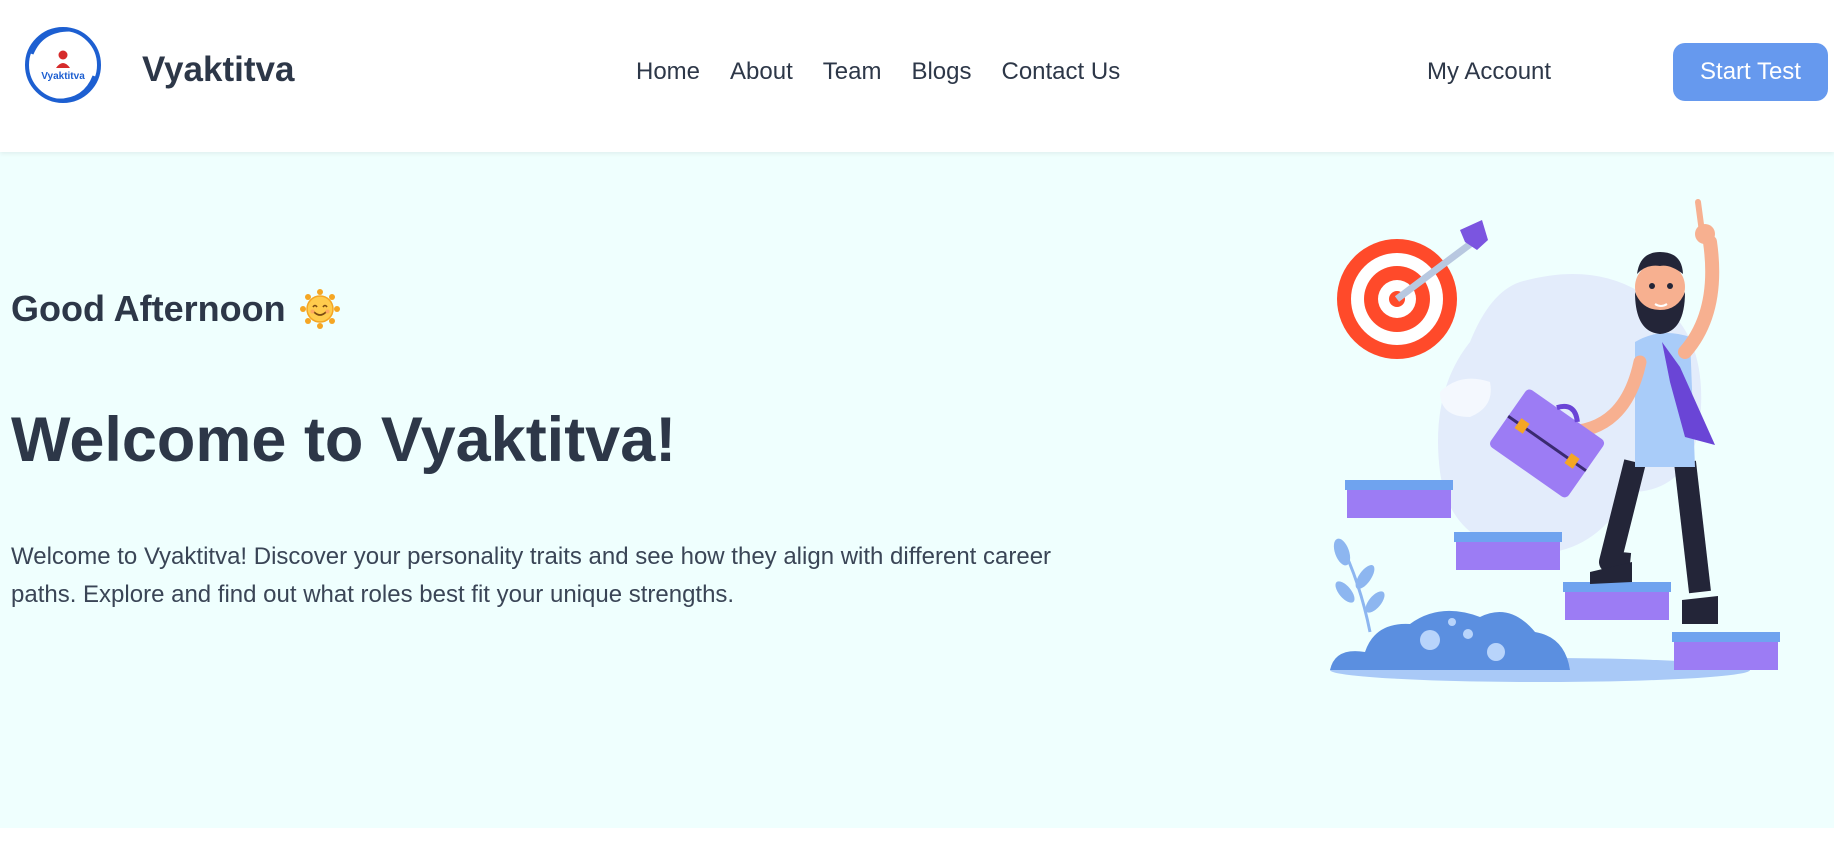 This screenshot has height=862, width=1834. I want to click on career-growth-illustration, so click(1555, 440).